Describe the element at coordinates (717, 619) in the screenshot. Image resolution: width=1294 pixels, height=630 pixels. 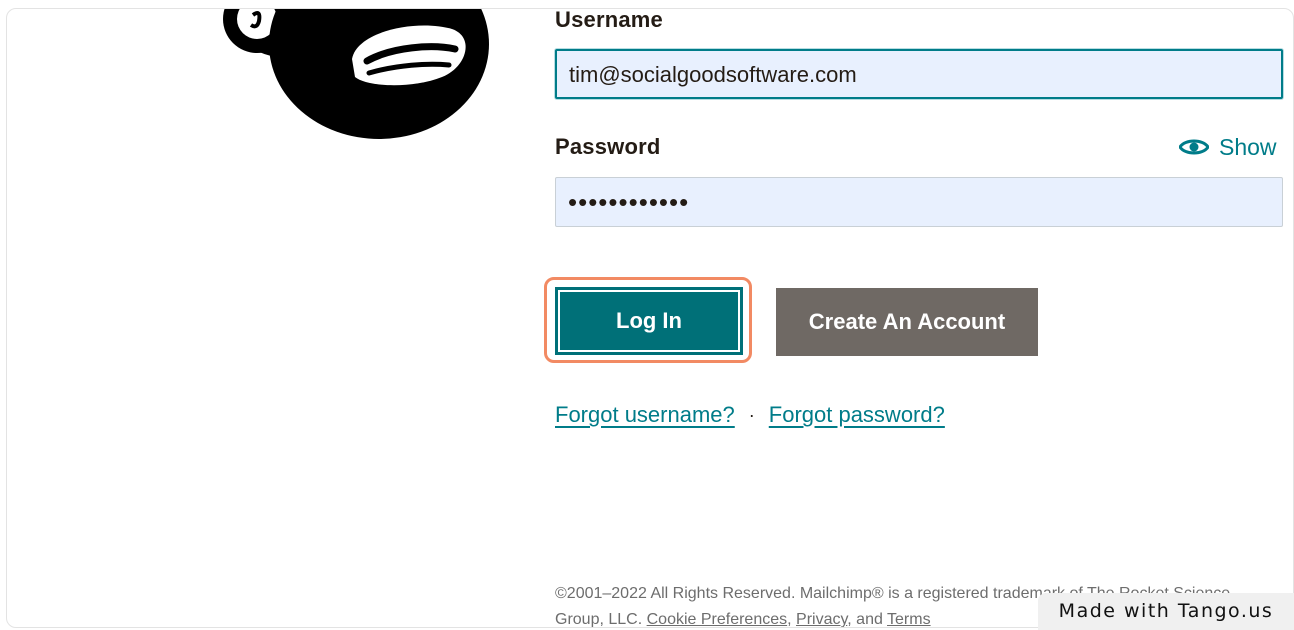
I see `cookie-preferences-link: Cookie Preferences` at that location.